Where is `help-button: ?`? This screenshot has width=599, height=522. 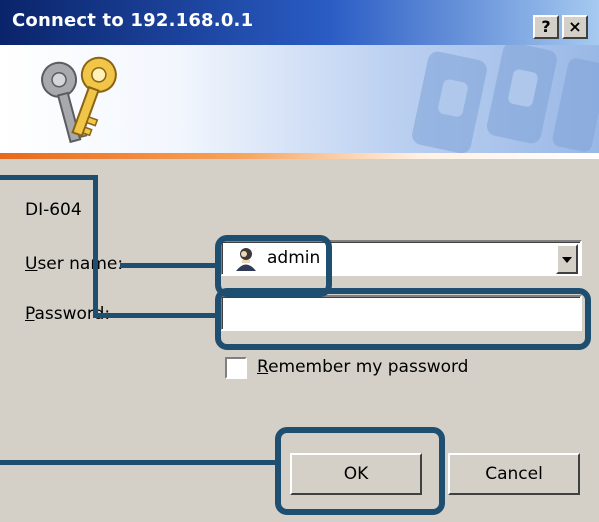 help-button: ? is located at coordinates (546, 27).